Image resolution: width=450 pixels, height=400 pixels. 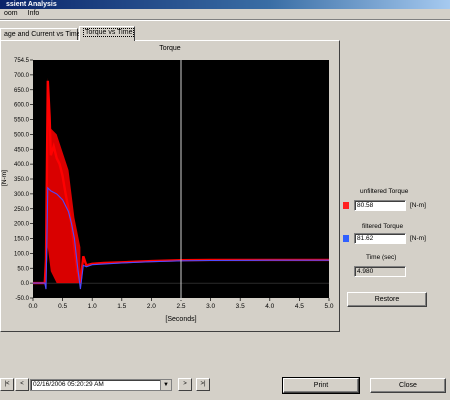 I want to click on datetime-select: 02/16/2006 05:20:29 AM ▼, so click(x=101, y=385).